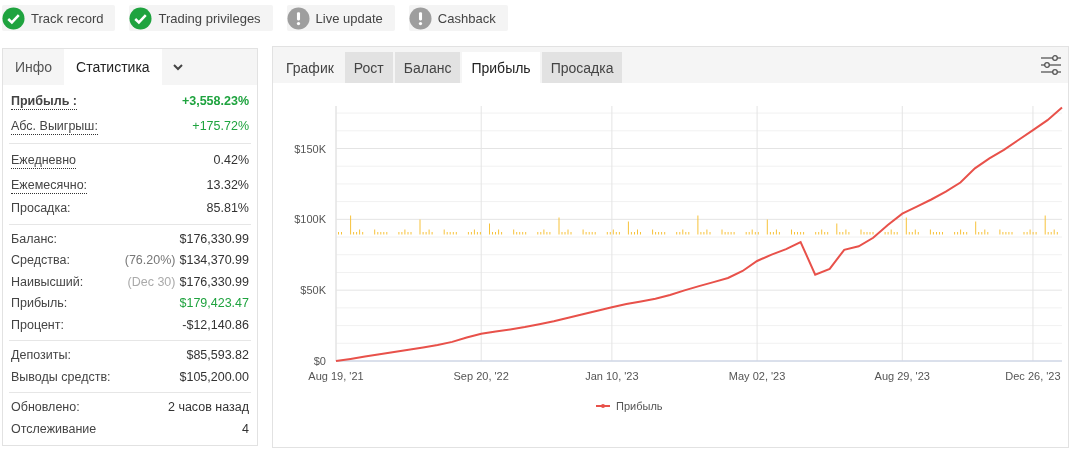 The image size is (1070, 456). What do you see at coordinates (215, 325) in the screenshot?
I see `stat-value: -$12,140.86` at bounding box center [215, 325].